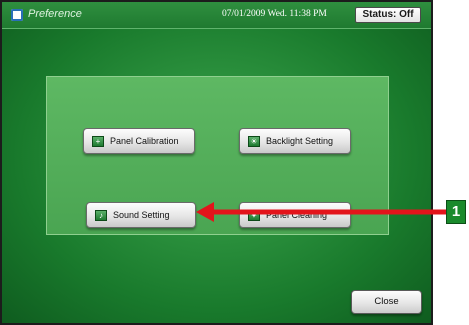 This screenshot has width=469, height=325. Describe the element at coordinates (321, 212) in the screenshot. I see `callout-arrow` at that location.